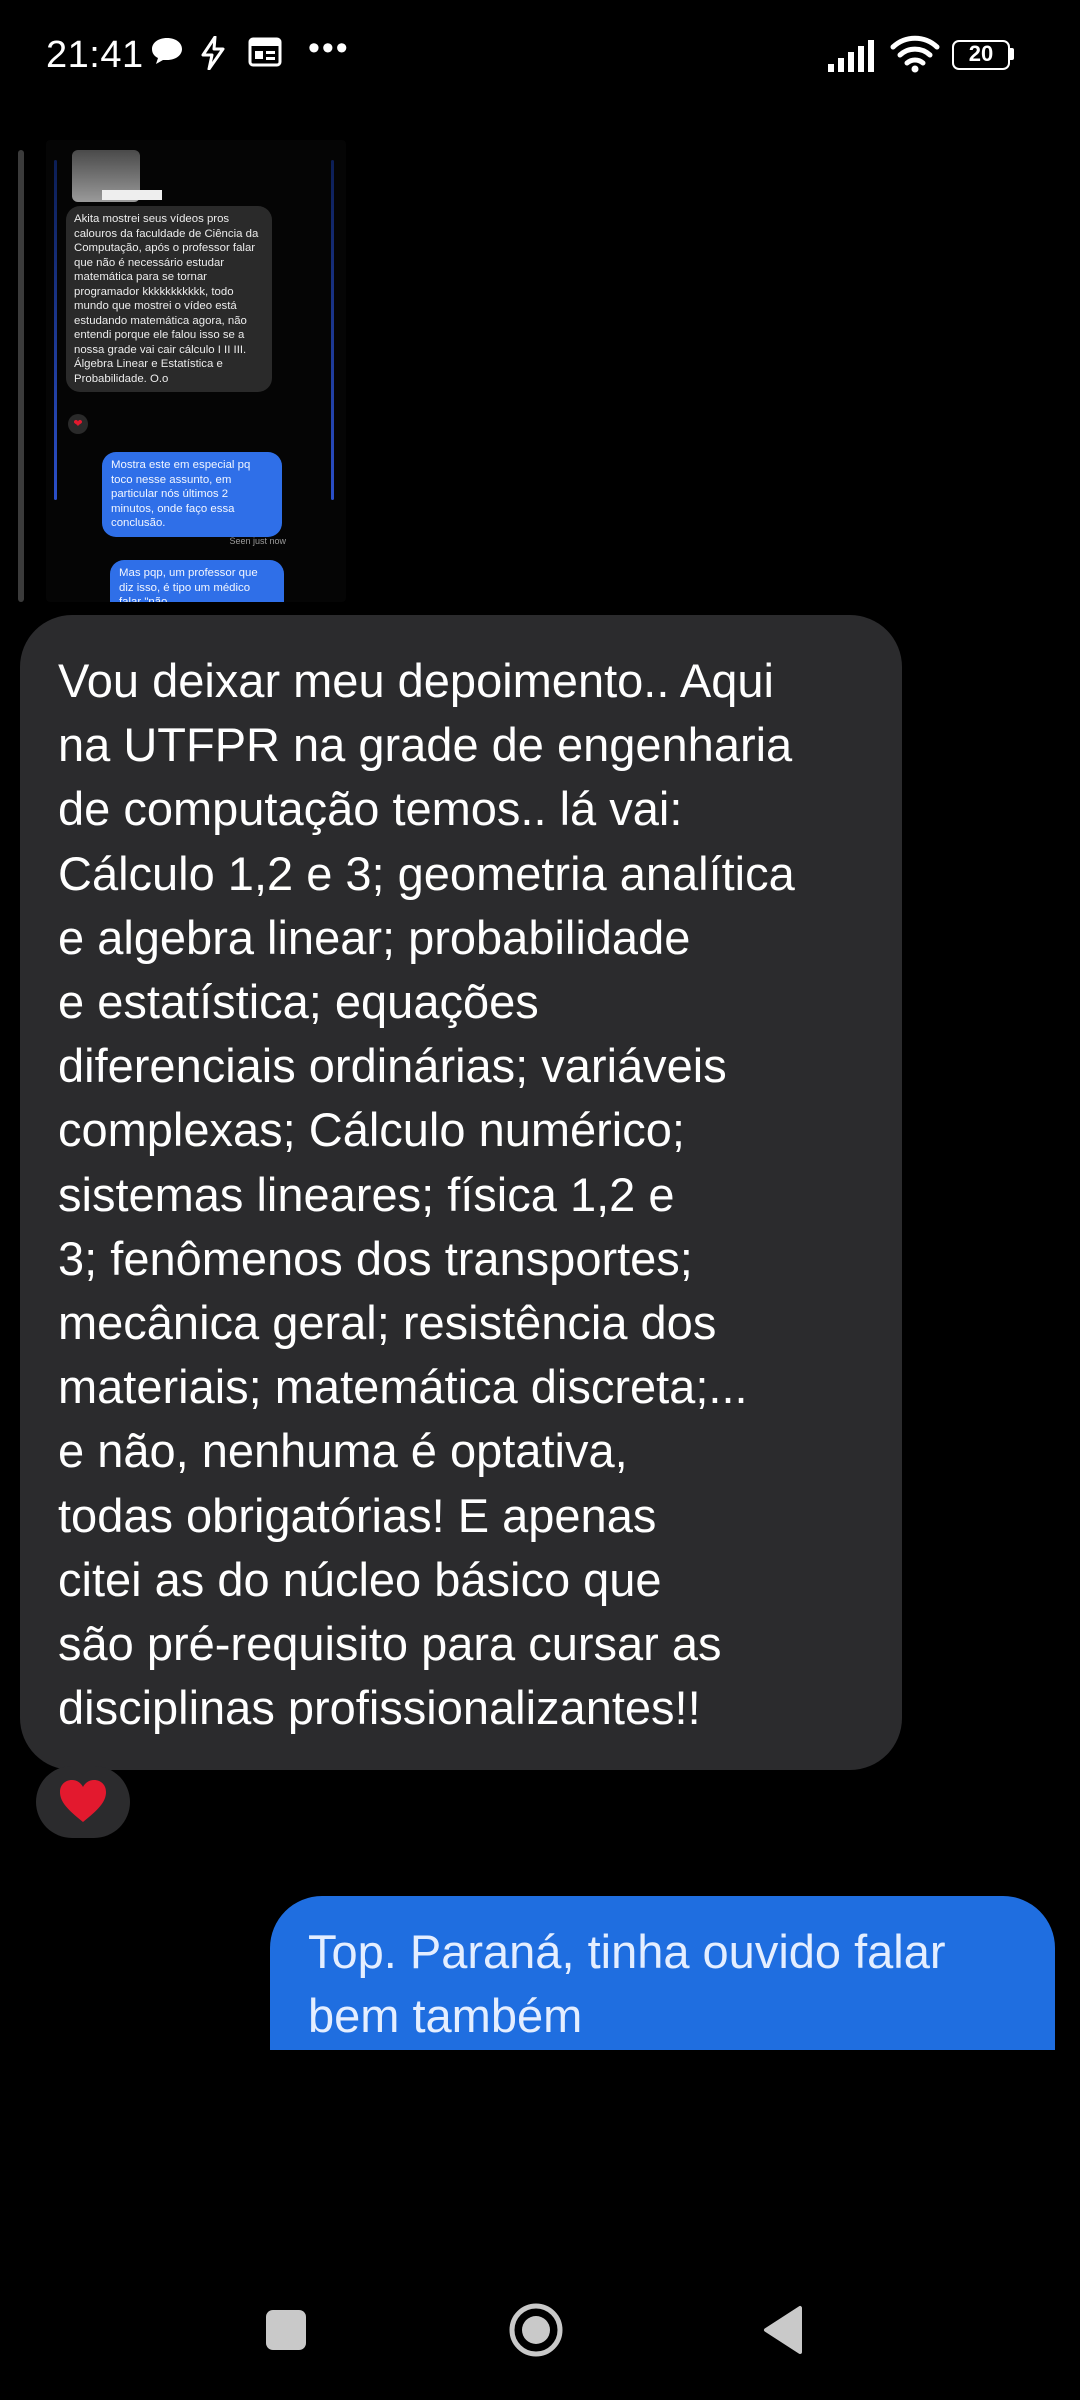 This screenshot has height=2400, width=1080. Describe the element at coordinates (536, 2330) in the screenshot. I see `home-button` at that location.